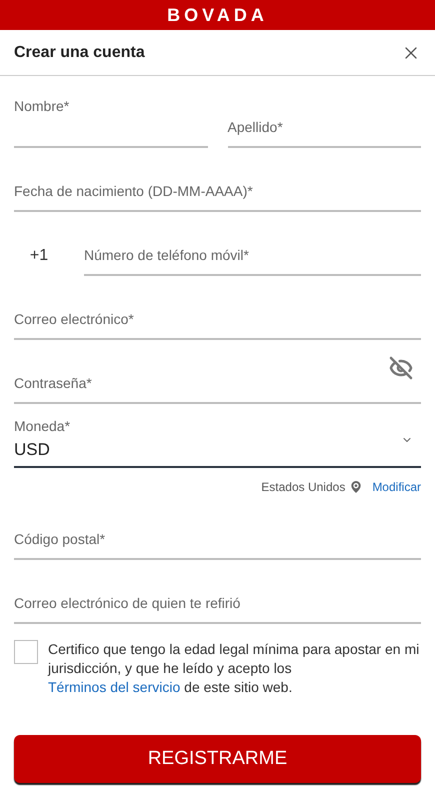 This screenshot has height=789, width=435. Describe the element at coordinates (217, 528) in the screenshot. I see `input-field: Código postal*` at that location.